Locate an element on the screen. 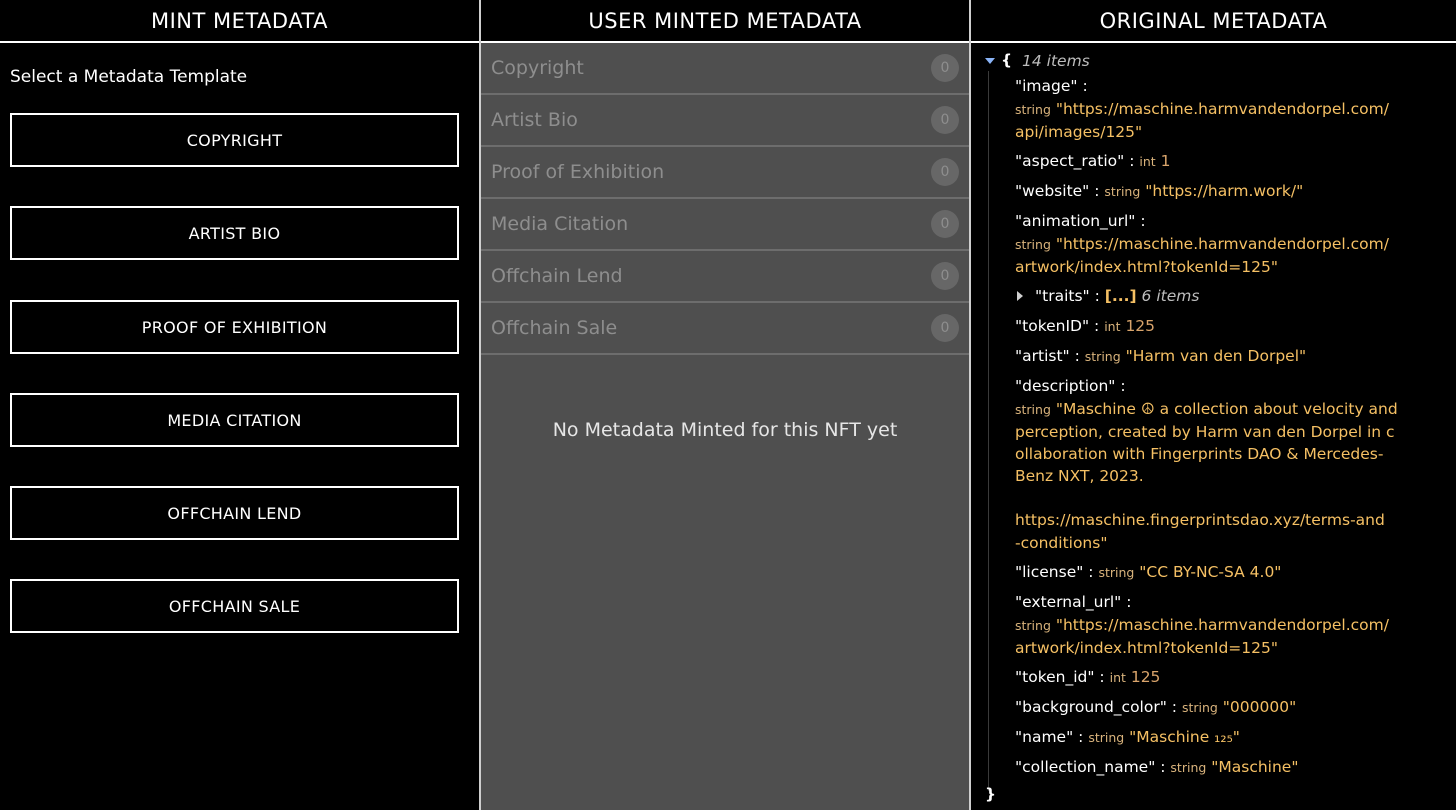 This screenshot has height=810, width=1456. value-text: "CC BY-NC-SA 4.0" is located at coordinates (1210, 572).